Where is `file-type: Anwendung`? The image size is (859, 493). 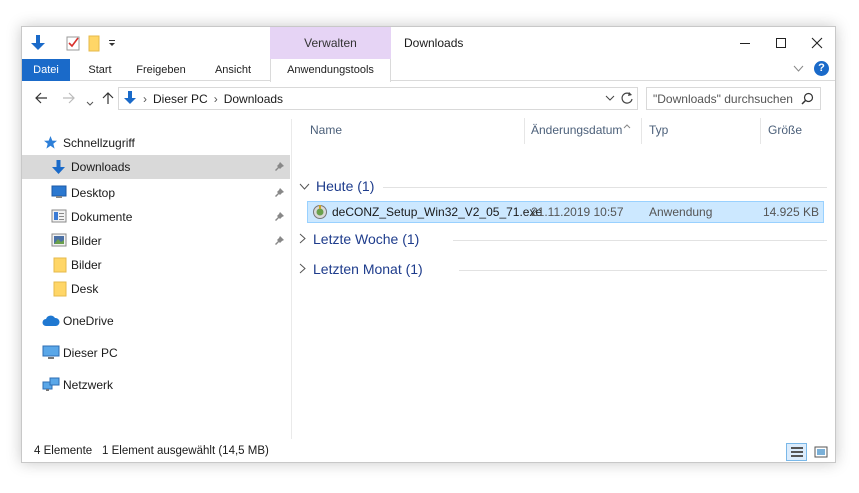
file-type: Anwendung is located at coordinates (681, 212).